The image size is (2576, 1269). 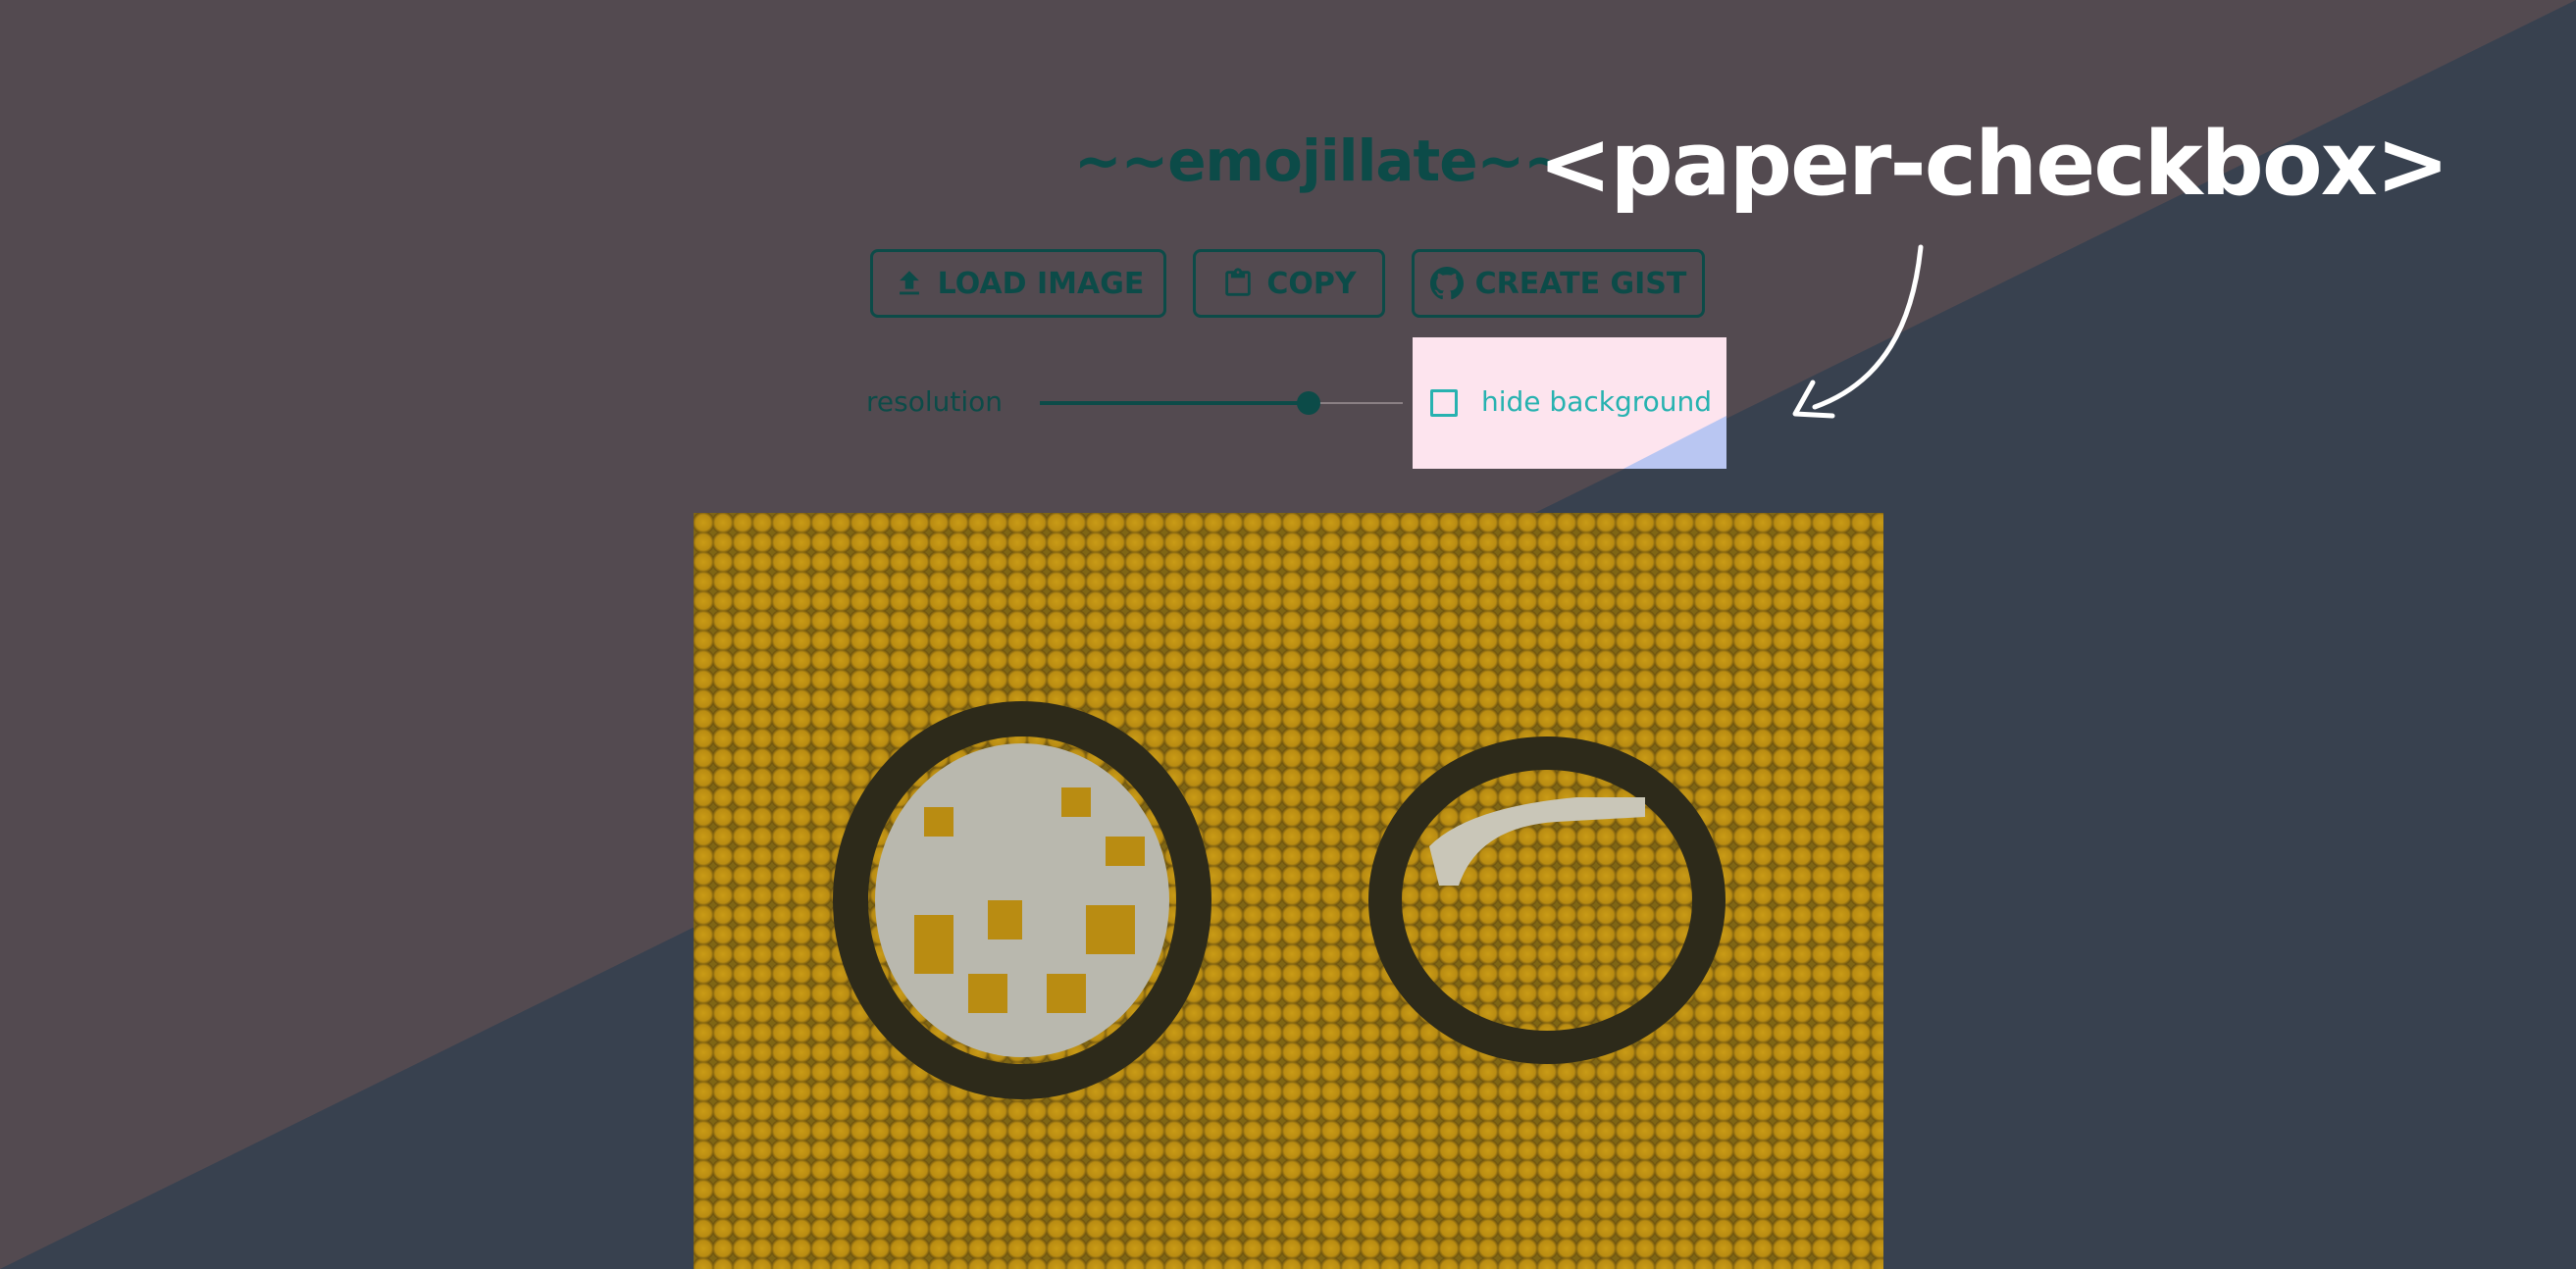 I want to click on curved-arrow-icon, so click(x=1858, y=331).